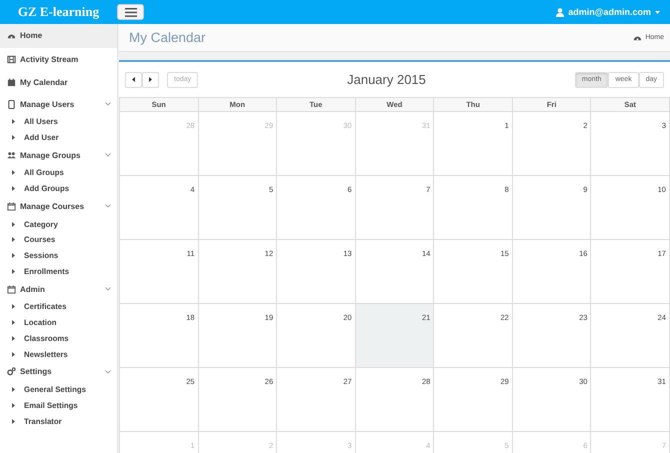 This screenshot has width=670, height=453. Describe the element at coordinates (11, 59) in the screenshot. I see `film-icon` at that location.